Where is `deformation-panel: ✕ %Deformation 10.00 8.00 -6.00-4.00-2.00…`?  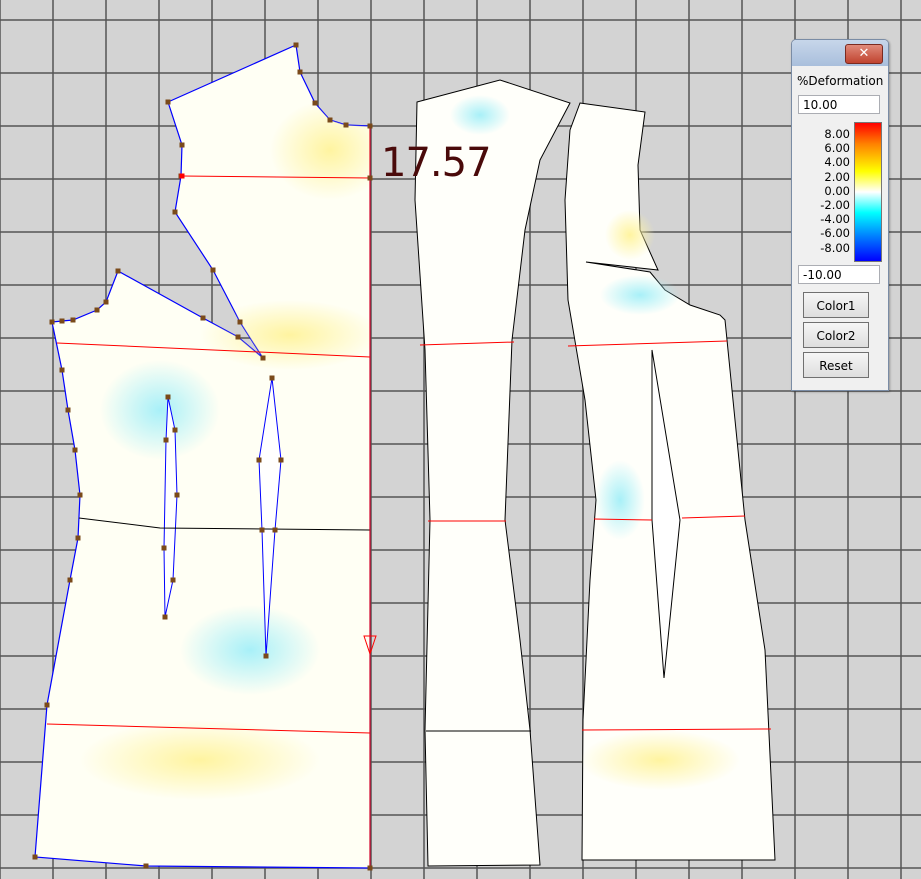 deformation-panel: ✕ %Deformation 10.00 8.00 -6.00-4.00-2.00… is located at coordinates (840, 215).